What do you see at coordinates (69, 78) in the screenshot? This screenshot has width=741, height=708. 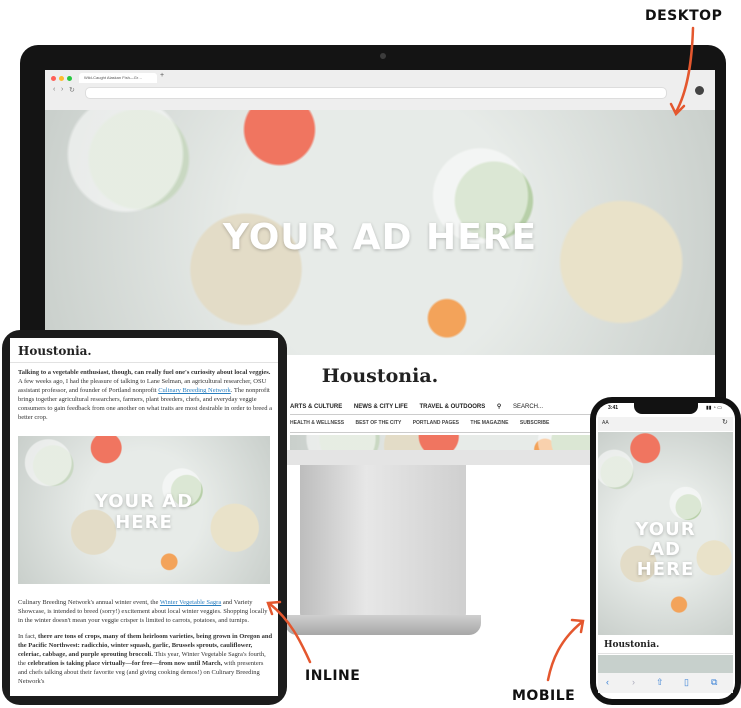 I see `maximize-window-icon` at bounding box center [69, 78].